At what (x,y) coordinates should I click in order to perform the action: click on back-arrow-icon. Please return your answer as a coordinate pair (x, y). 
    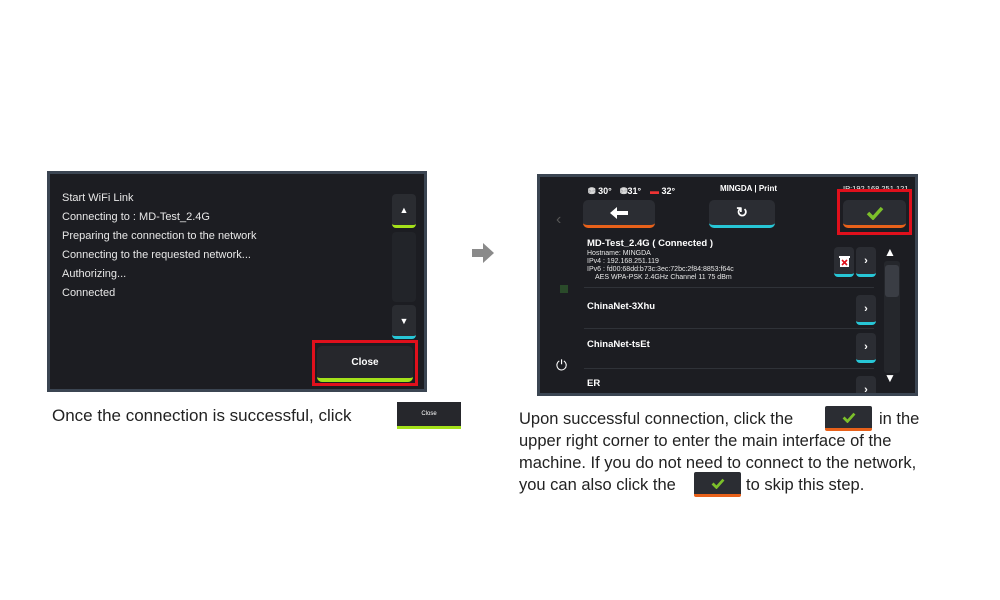
    Looking at the image, I should click on (619, 212).